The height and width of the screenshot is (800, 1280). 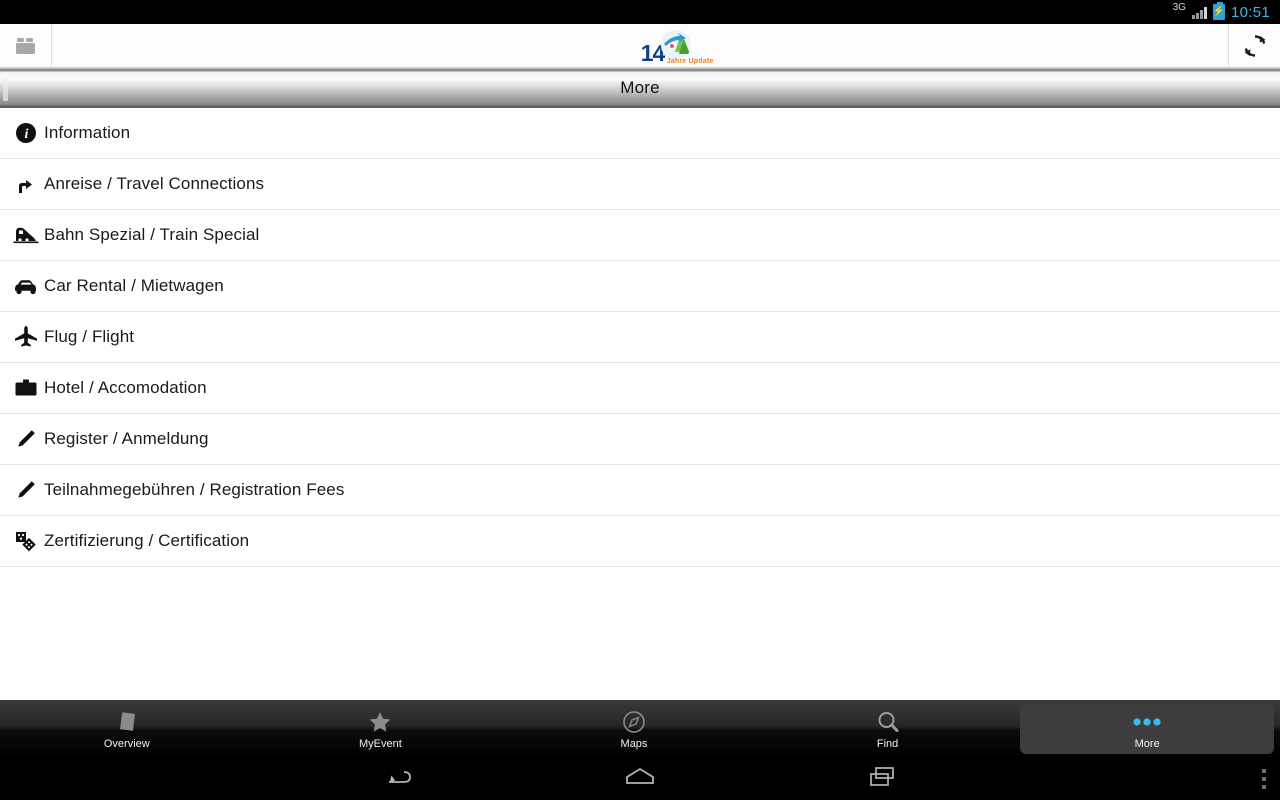 I want to click on status-bar-clock: 10:51, so click(x=1250, y=12).